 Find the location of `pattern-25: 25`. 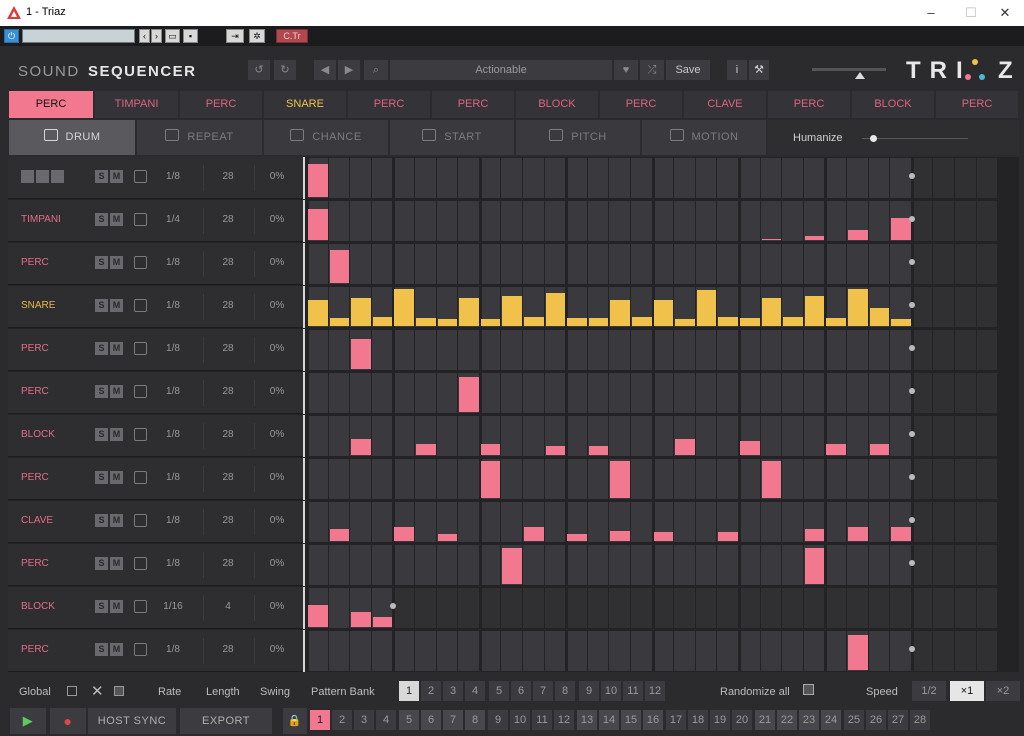

pattern-25: 25 is located at coordinates (854, 720).